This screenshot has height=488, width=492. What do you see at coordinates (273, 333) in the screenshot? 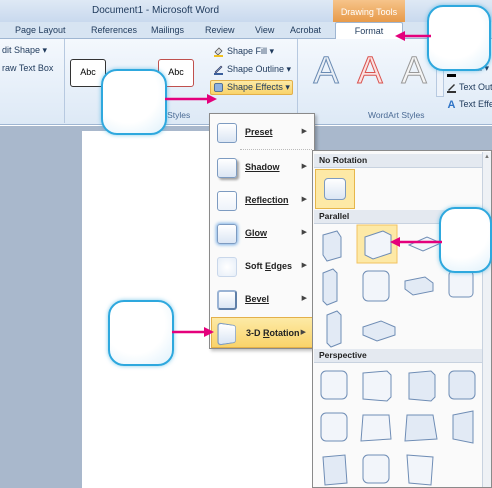
I see `menu-item-label: 3-D Rotation` at bounding box center [273, 333].